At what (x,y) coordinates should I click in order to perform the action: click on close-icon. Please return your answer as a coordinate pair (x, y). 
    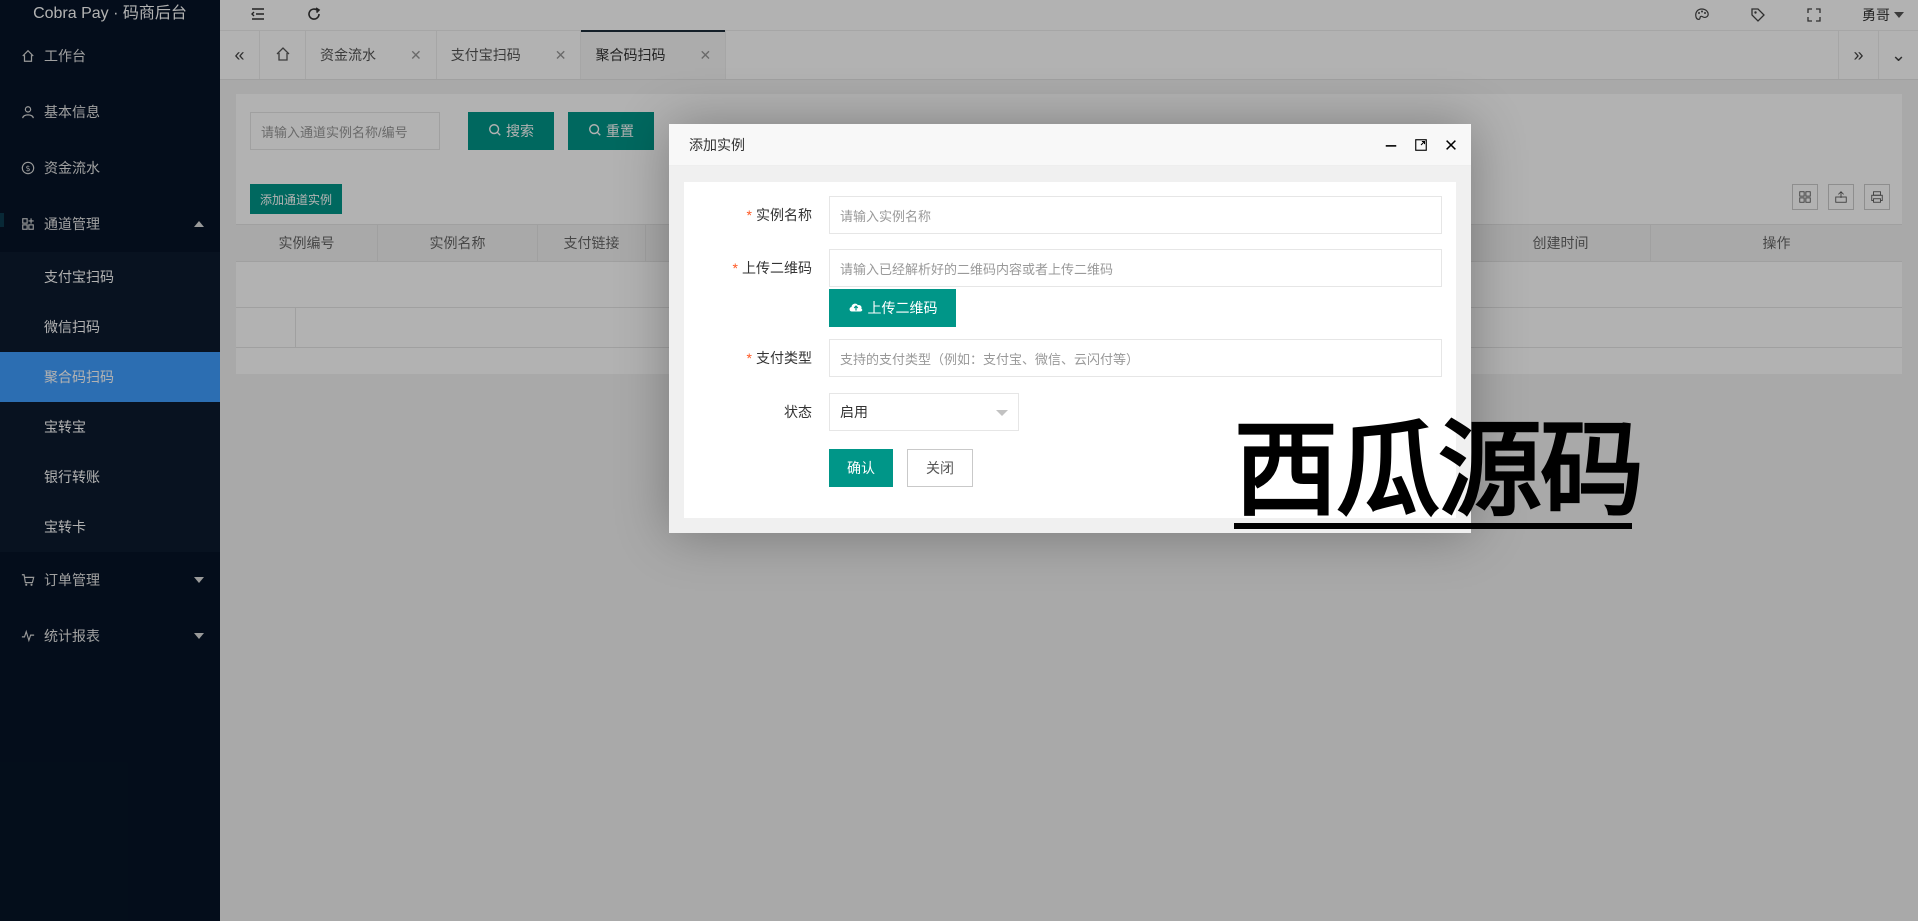
    Looking at the image, I should click on (1451, 145).